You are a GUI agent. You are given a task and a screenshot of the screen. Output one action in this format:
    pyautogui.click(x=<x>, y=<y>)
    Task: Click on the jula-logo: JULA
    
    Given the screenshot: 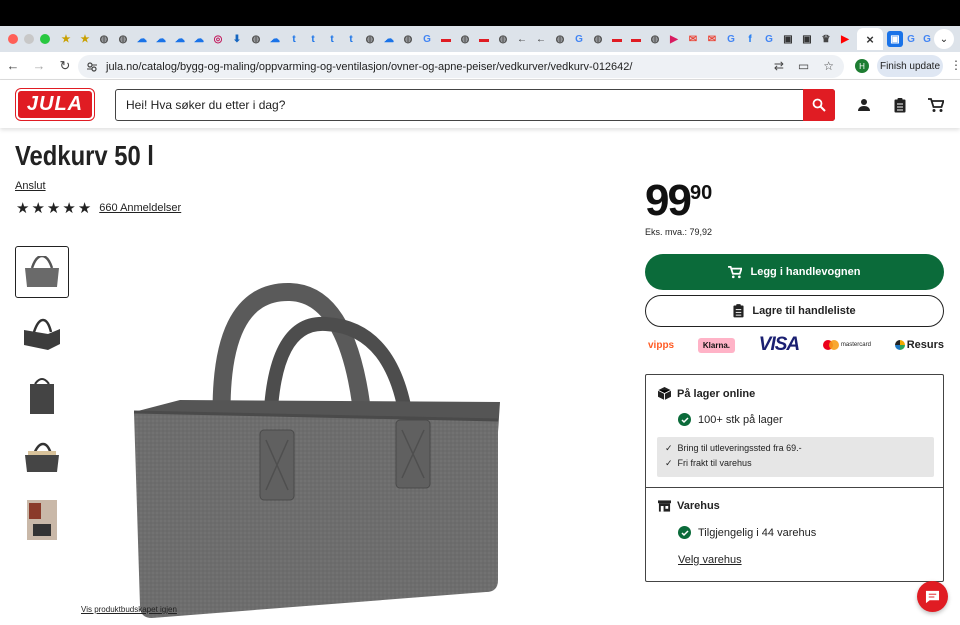 What is the action you would take?
    pyautogui.click(x=55, y=104)
    